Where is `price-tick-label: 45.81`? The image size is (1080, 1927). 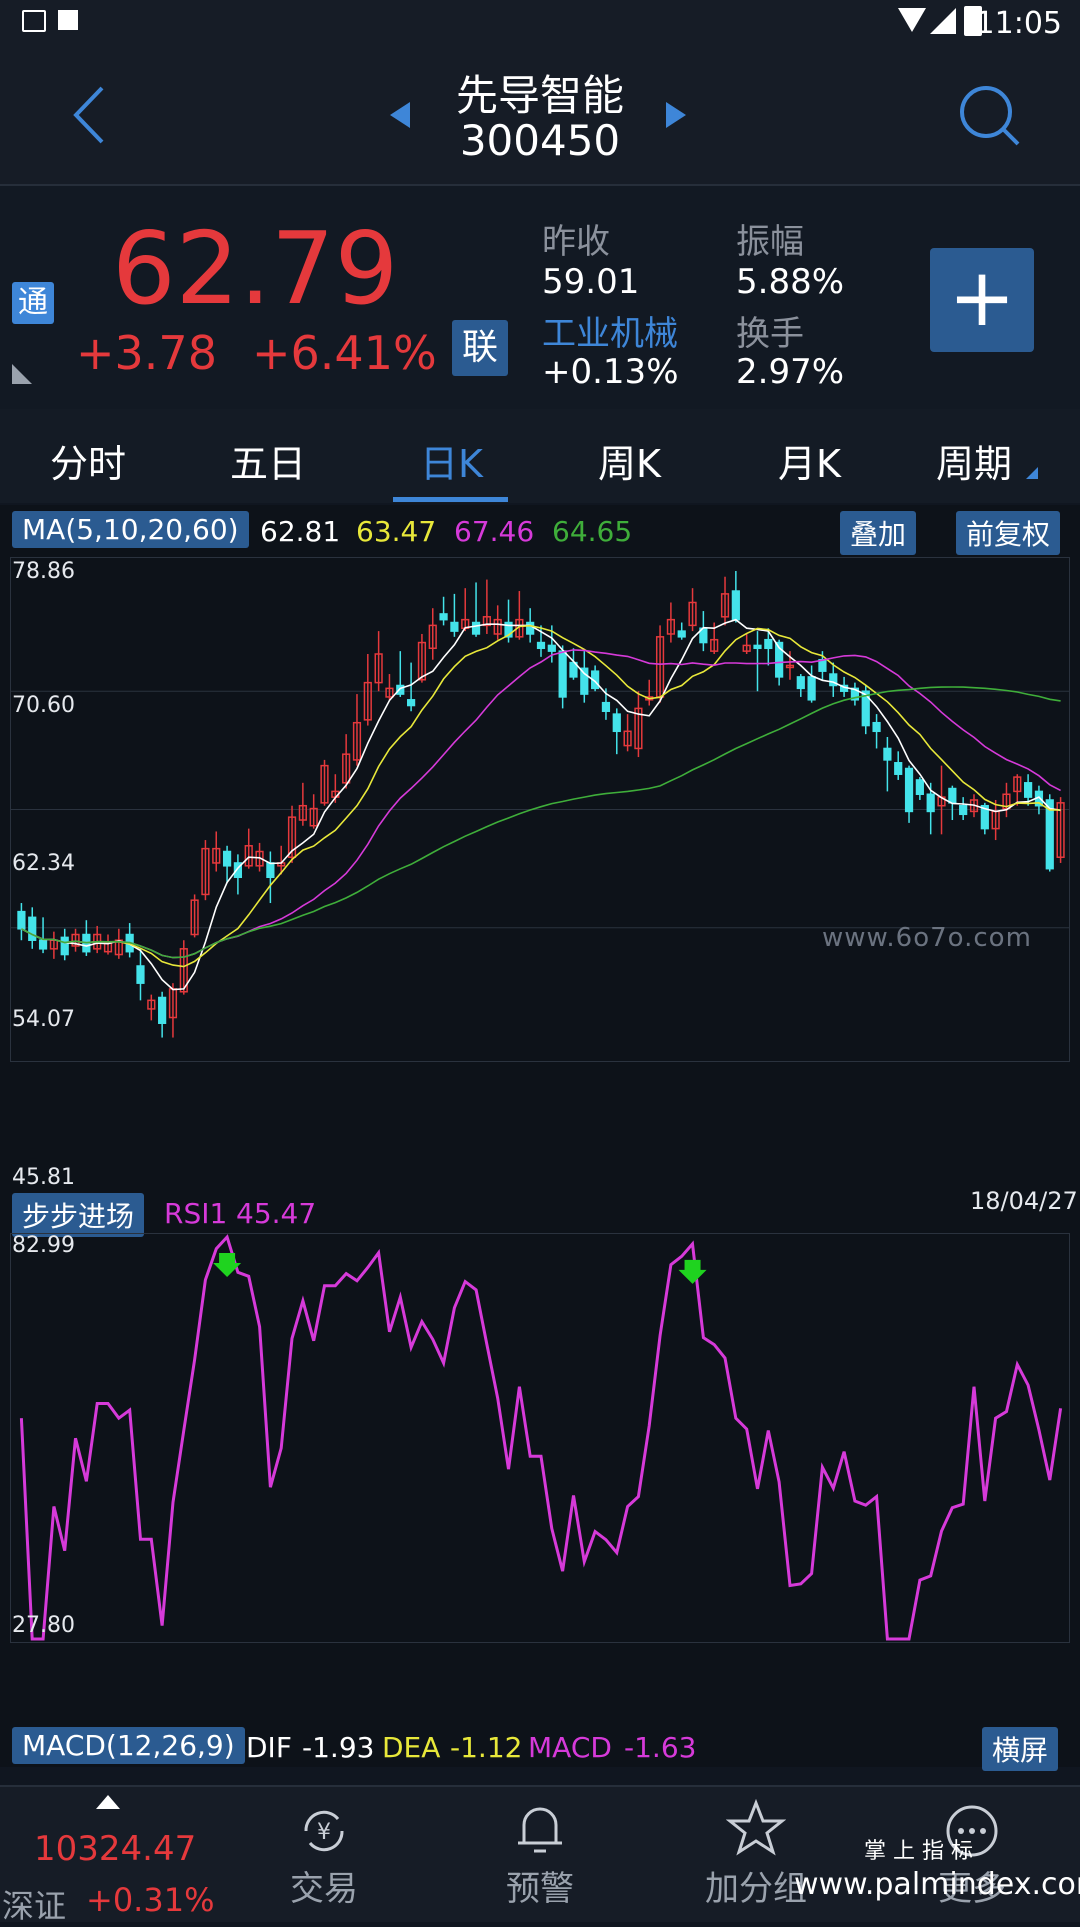
price-tick-label: 45.81 is located at coordinates (43, 1177).